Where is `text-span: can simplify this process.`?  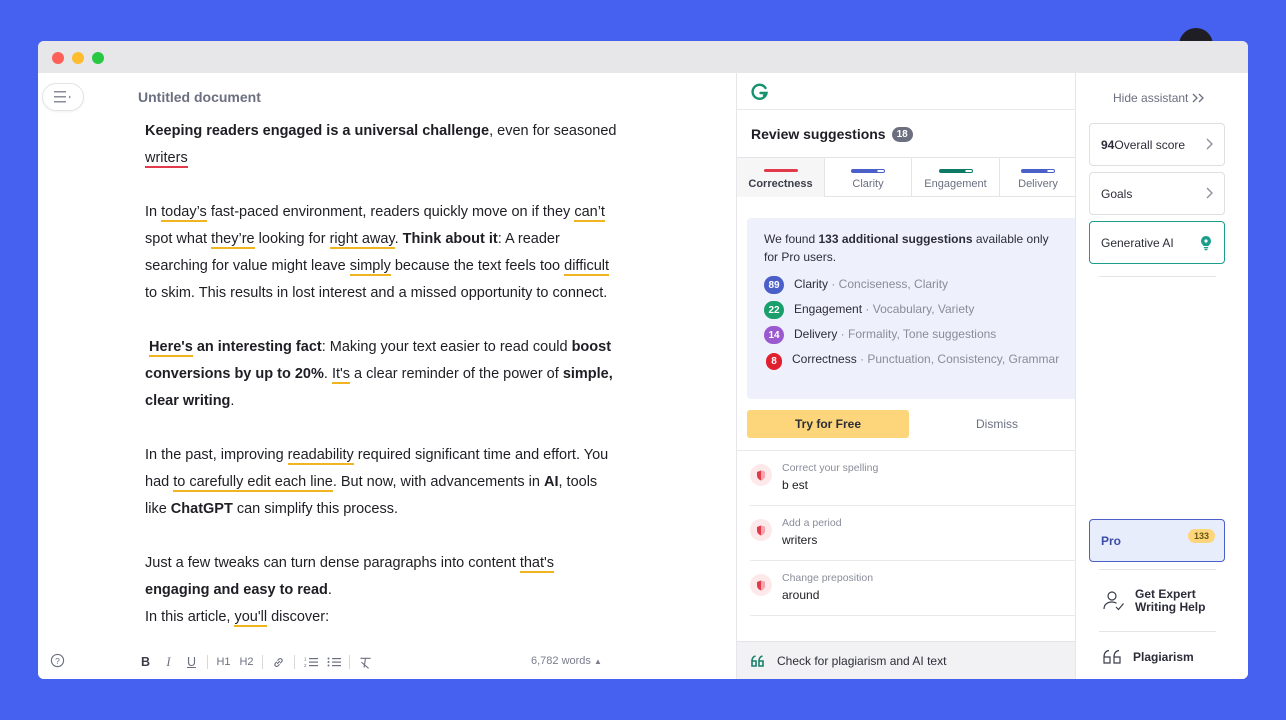
text-span: can simplify this process. is located at coordinates (315, 509).